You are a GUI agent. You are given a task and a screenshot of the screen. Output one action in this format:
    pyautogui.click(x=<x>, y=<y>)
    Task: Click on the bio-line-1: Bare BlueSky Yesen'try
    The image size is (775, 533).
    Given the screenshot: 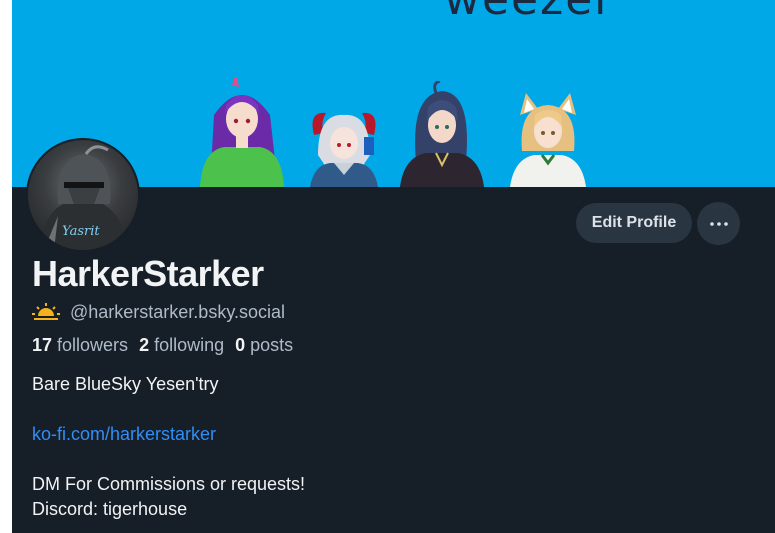 What is the action you would take?
    pyautogui.click(x=125, y=384)
    